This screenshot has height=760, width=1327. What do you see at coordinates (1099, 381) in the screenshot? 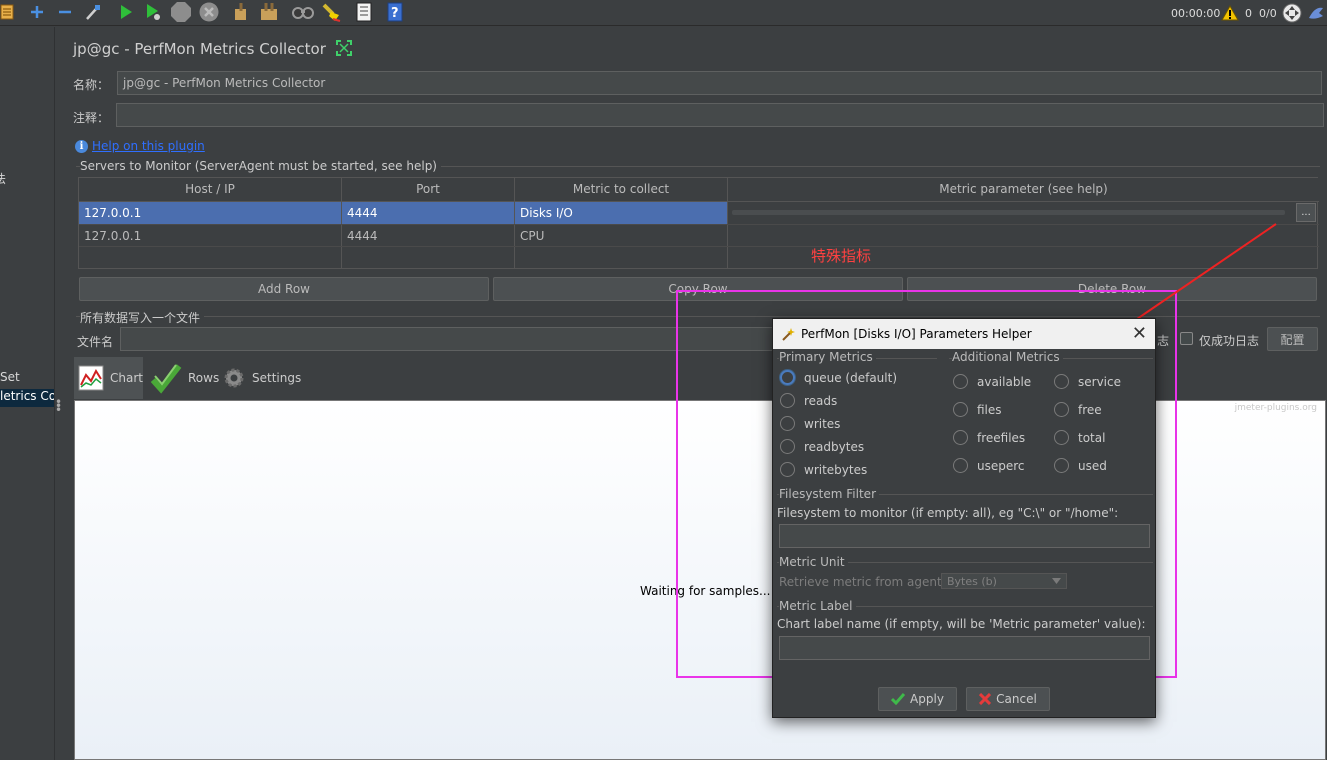
I see `radio-label: service` at bounding box center [1099, 381].